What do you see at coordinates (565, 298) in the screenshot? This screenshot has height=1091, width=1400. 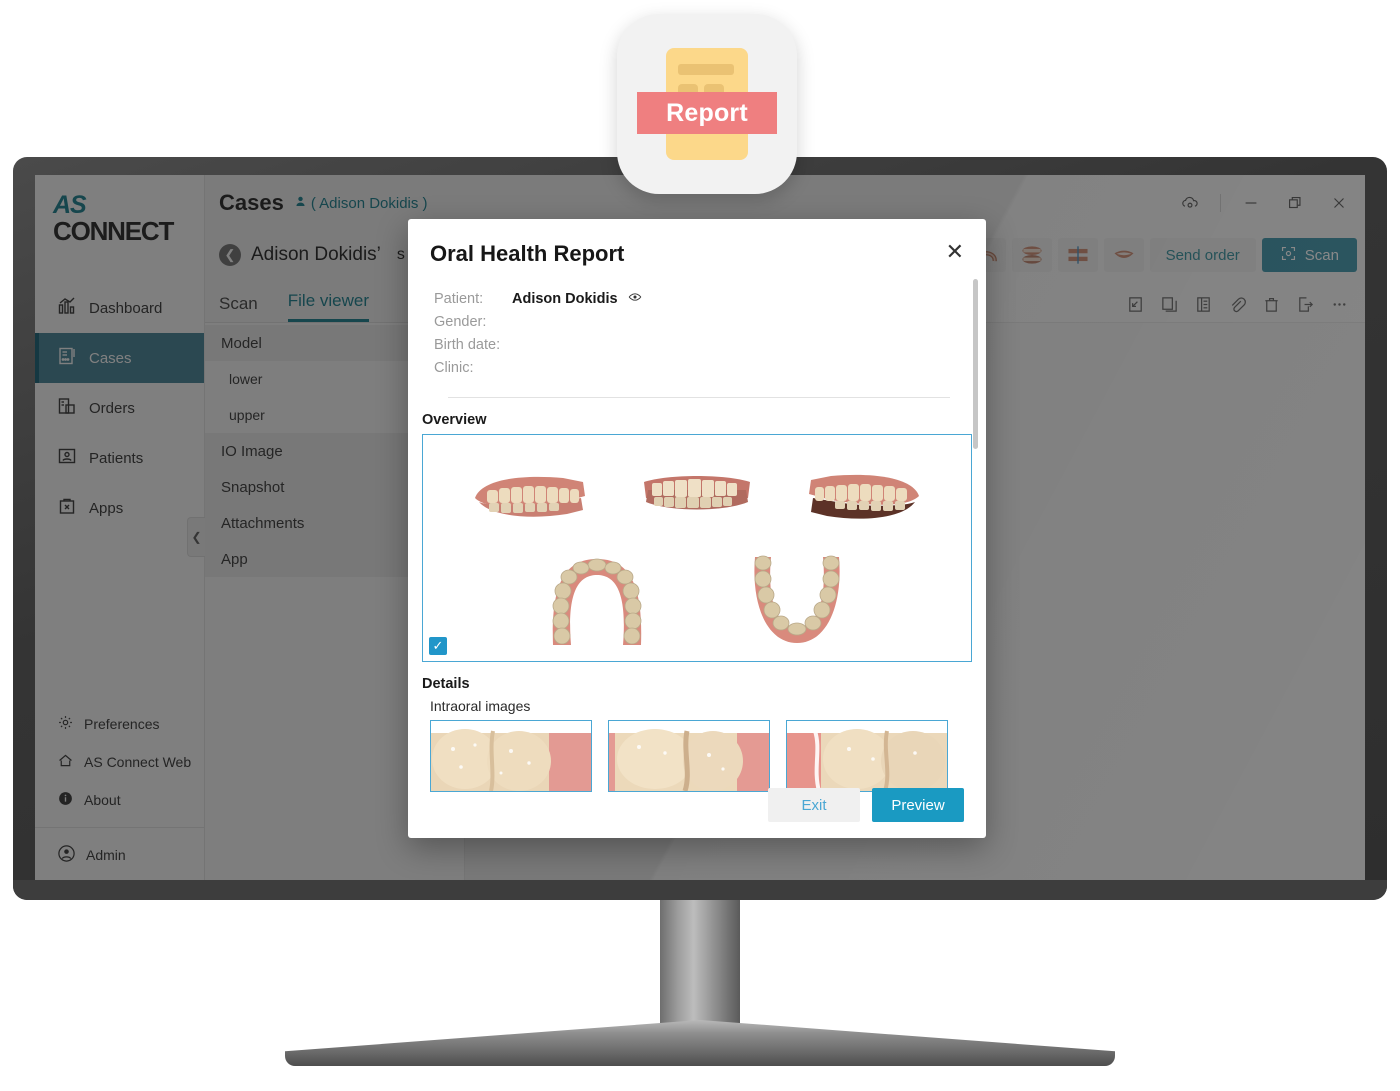 I see `meta-value: Adison Dokidis` at bounding box center [565, 298].